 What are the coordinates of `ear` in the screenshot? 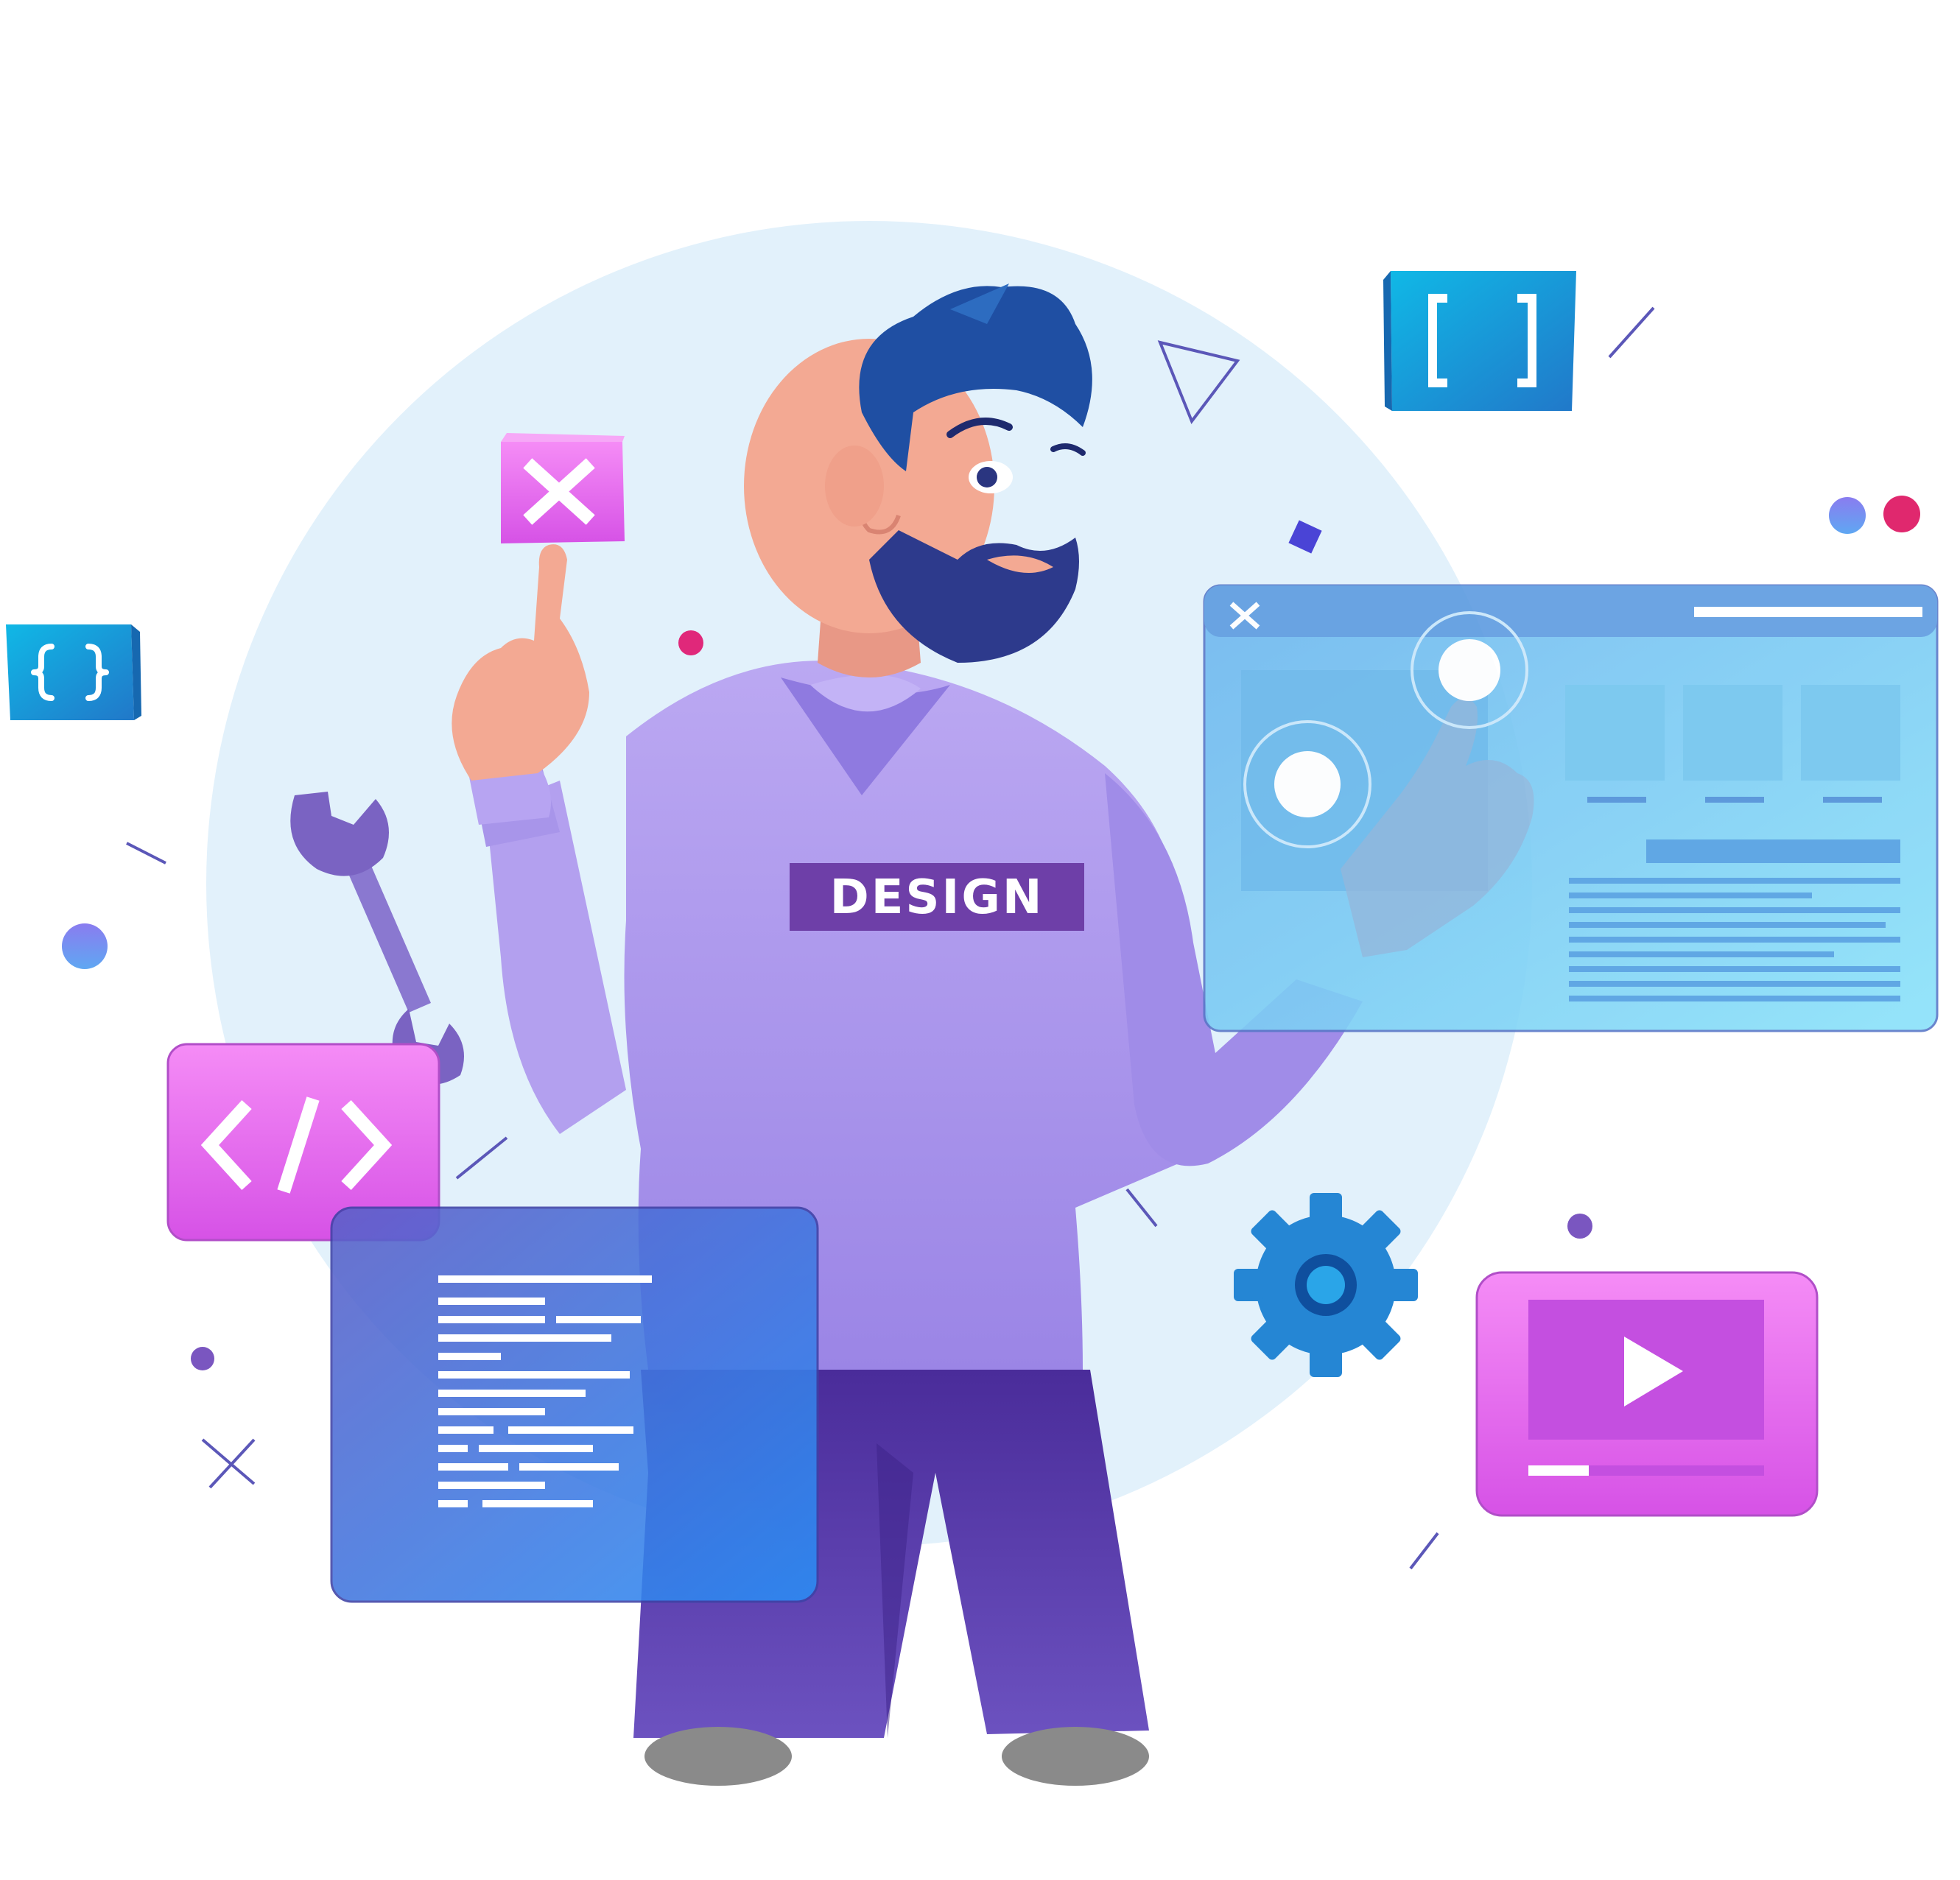 It's located at (854, 486).